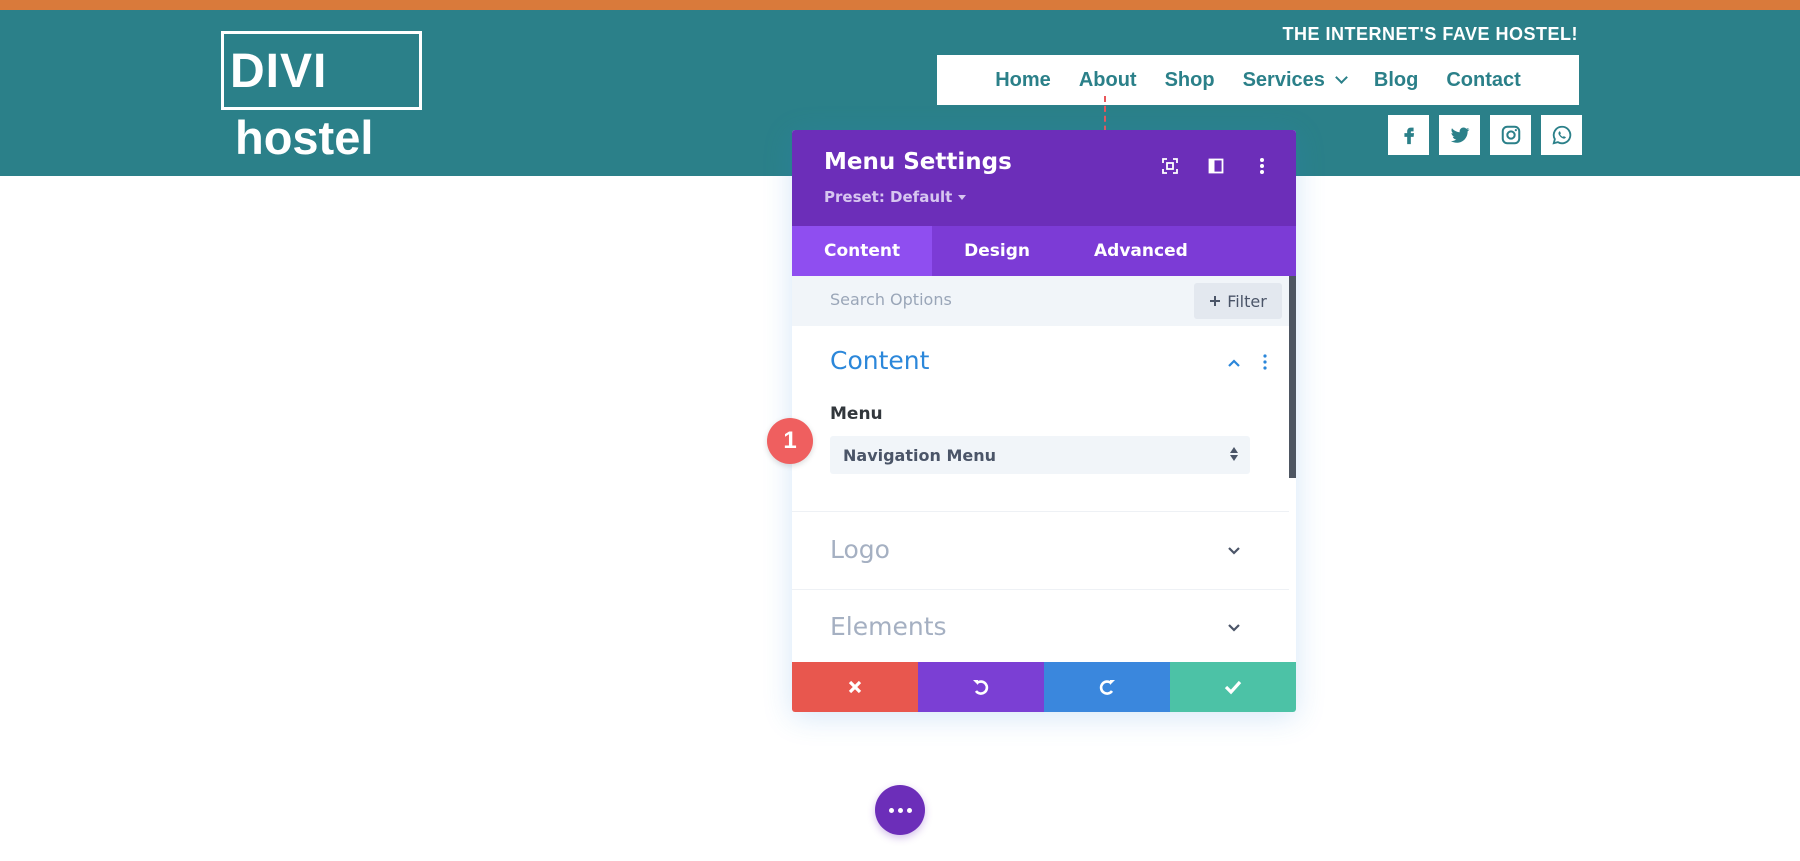 The height and width of the screenshot is (861, 1800). I want to click on redo-icon, so click(1107, 687).